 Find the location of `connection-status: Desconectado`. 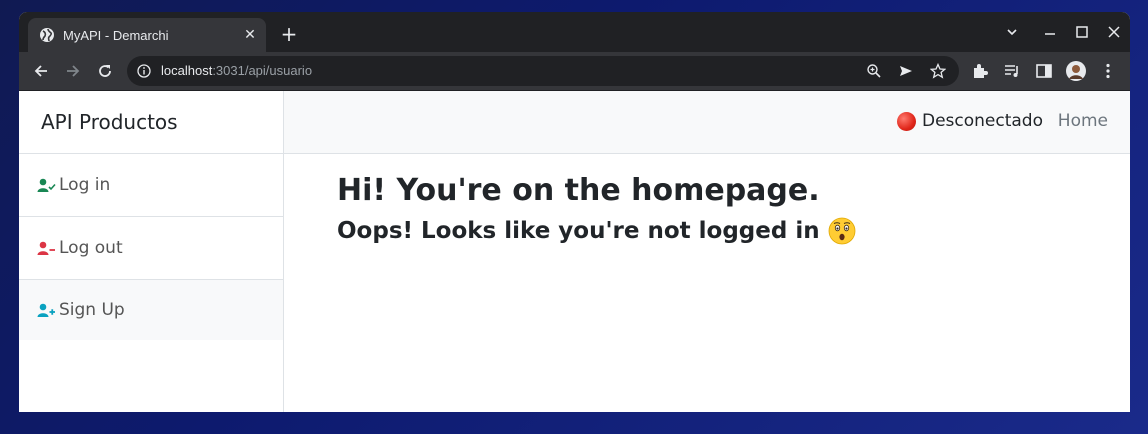

connection-status: Desconectado is located at coordinates (969, 121).